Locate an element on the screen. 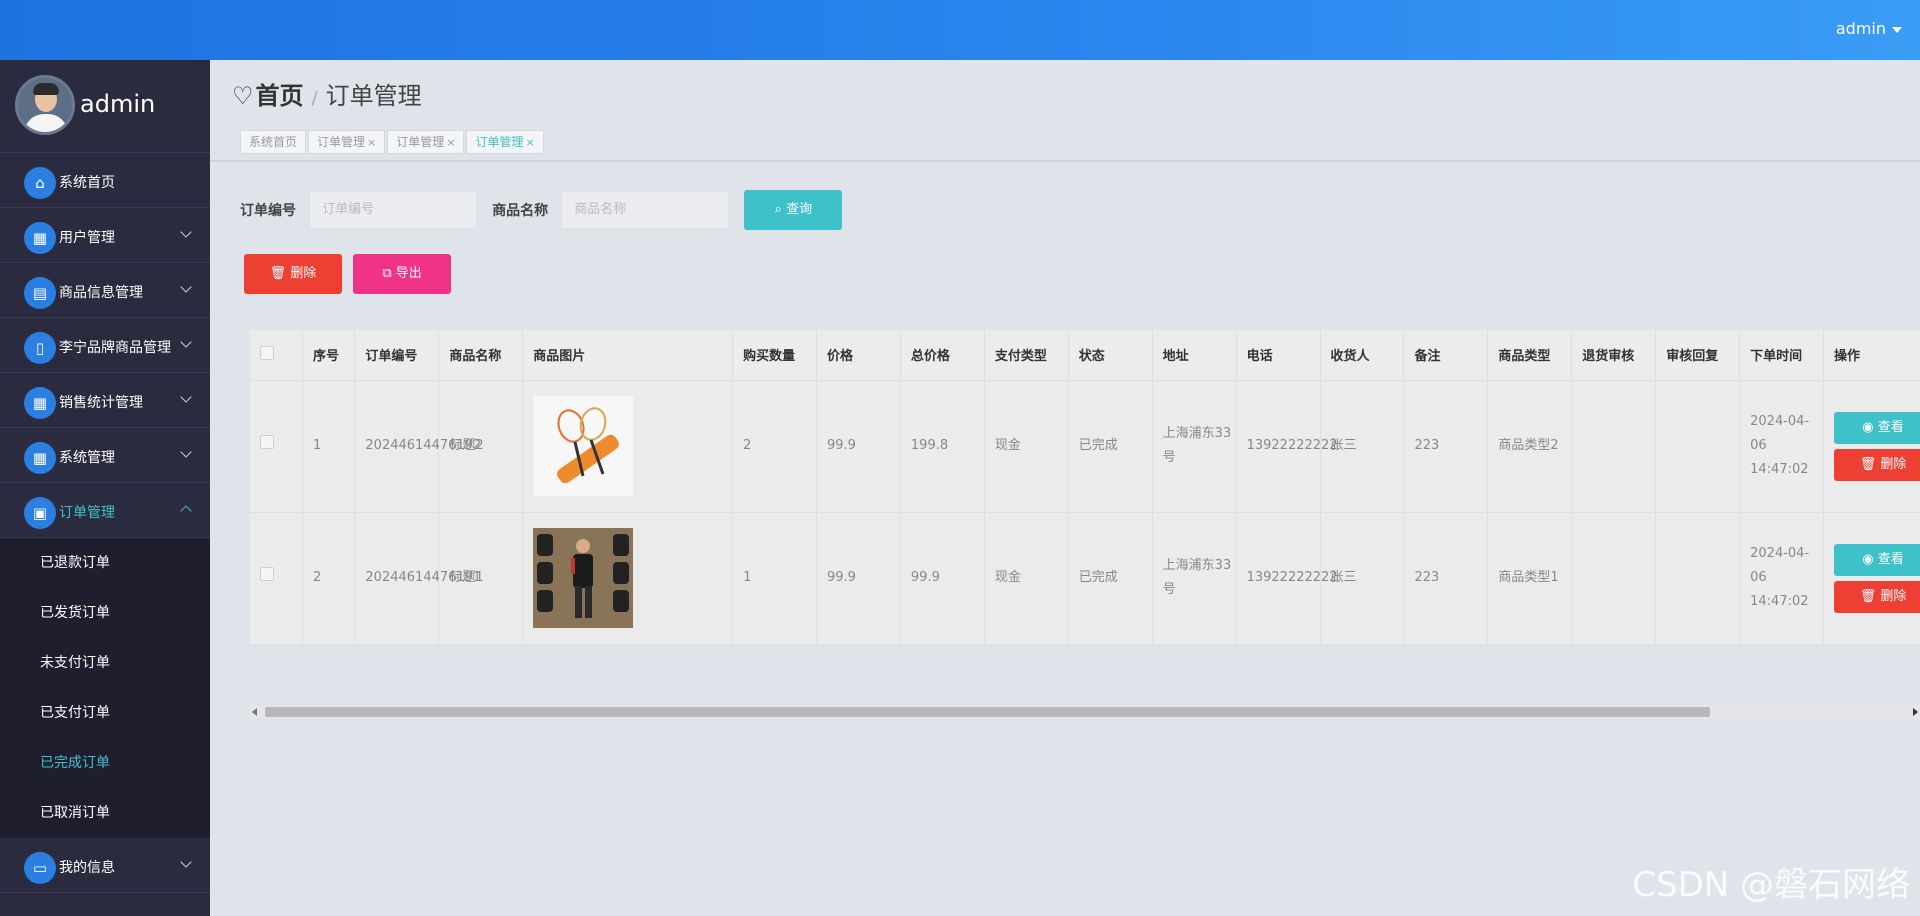 This screenshot has height=916, width=1920. cell-order-no: 20244614476192 is located at coordinates (417, 446).